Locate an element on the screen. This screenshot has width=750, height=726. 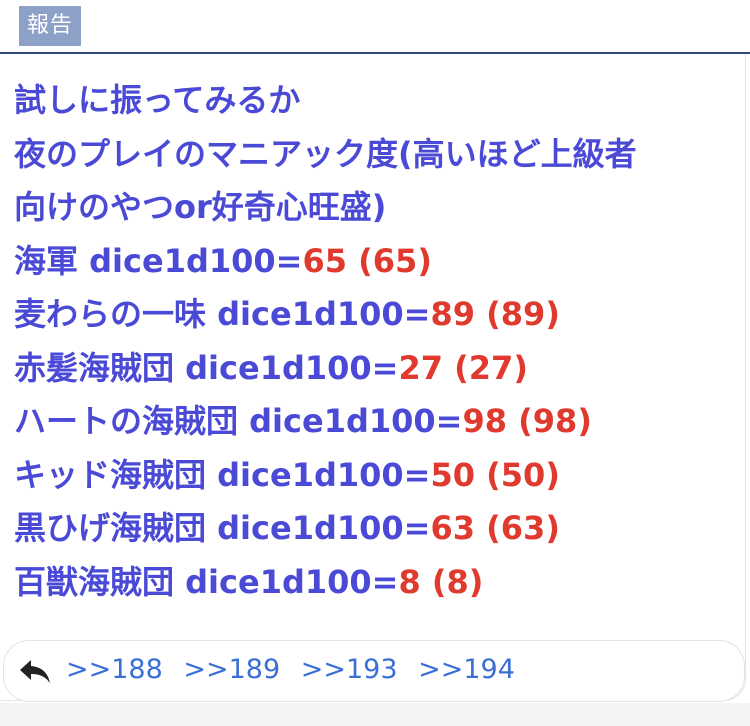
reply-icon is located at coordinates (35, 671).